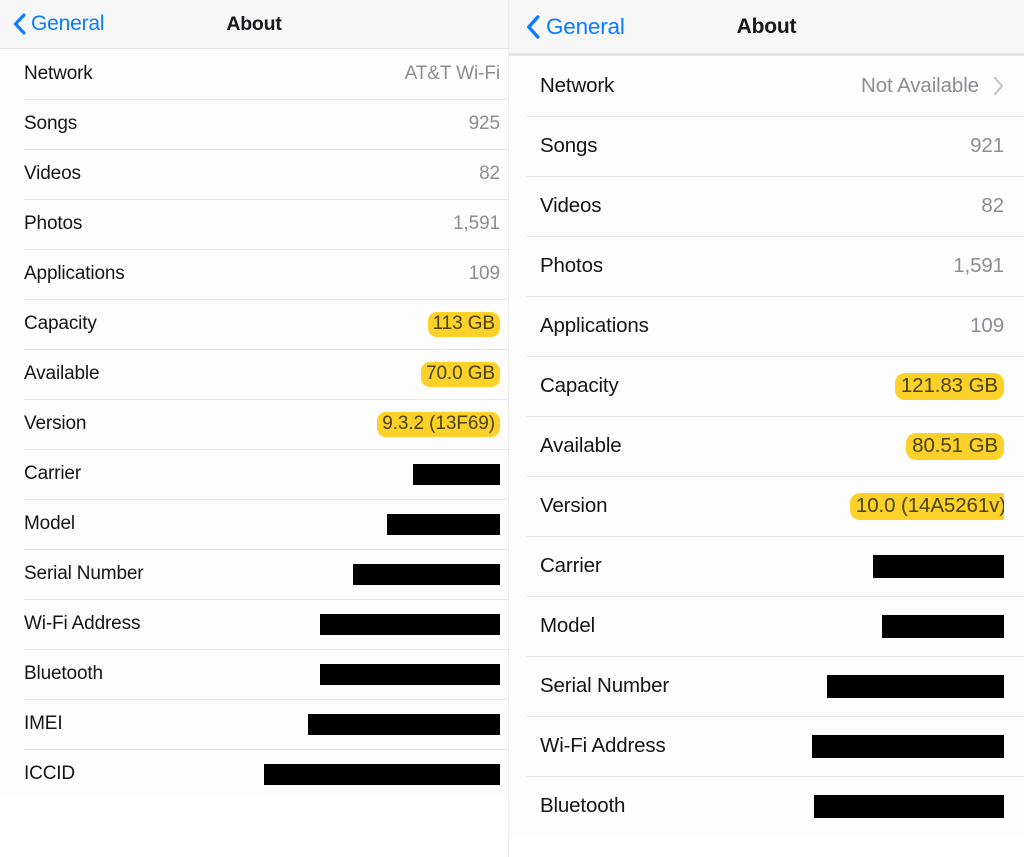 The width and height of the screenshot is (1024, 857). I want to click on settings-row: Capacity 121.83 GB, so click(766, 386).